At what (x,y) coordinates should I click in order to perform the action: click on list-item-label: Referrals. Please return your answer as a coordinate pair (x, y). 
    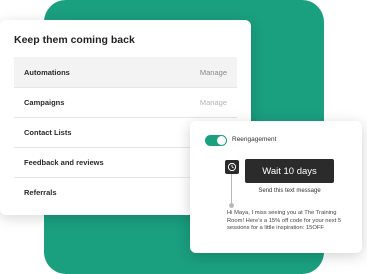
    Looking at the image, I should click on (40, 192).